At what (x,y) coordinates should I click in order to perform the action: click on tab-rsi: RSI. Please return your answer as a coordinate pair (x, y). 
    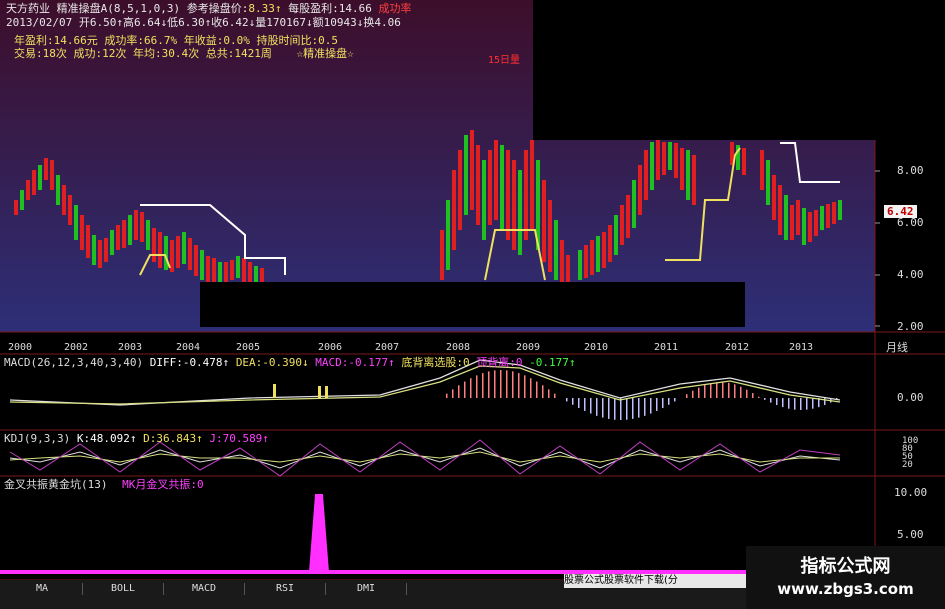
    Looking at the image, I should click on (285, 589).